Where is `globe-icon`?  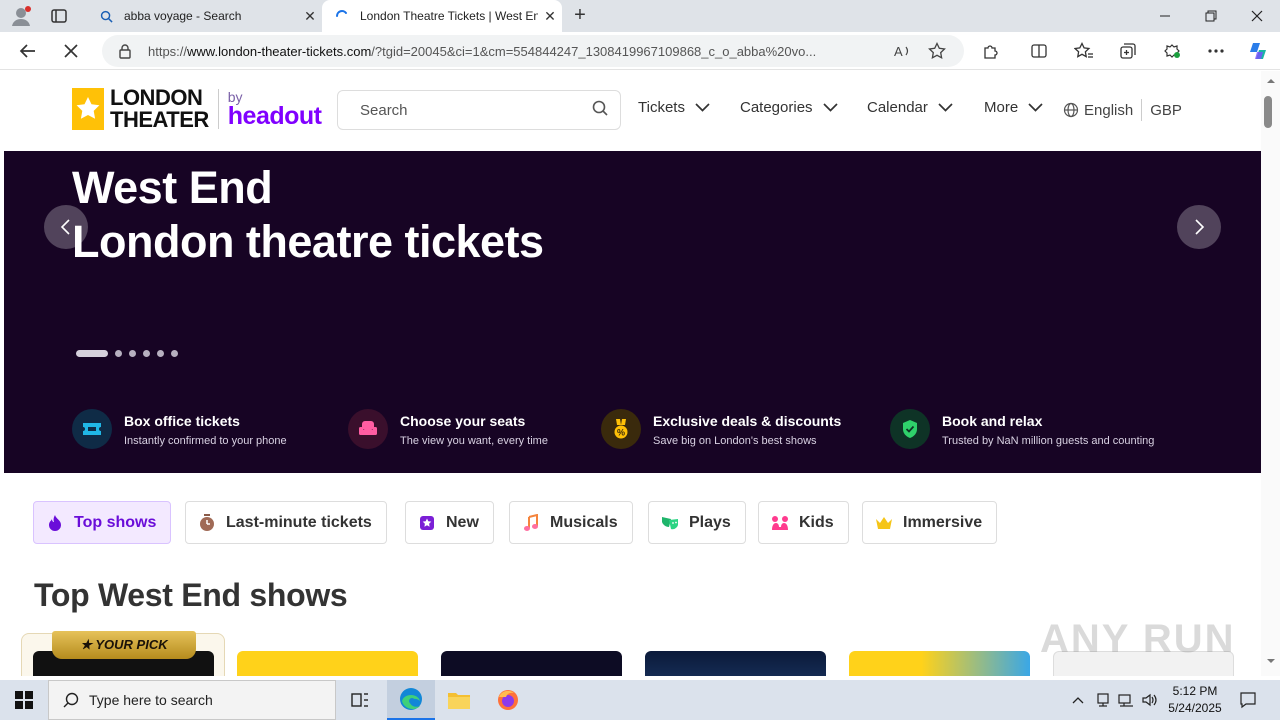
globe-icon is located at coordinates (1071, 110).